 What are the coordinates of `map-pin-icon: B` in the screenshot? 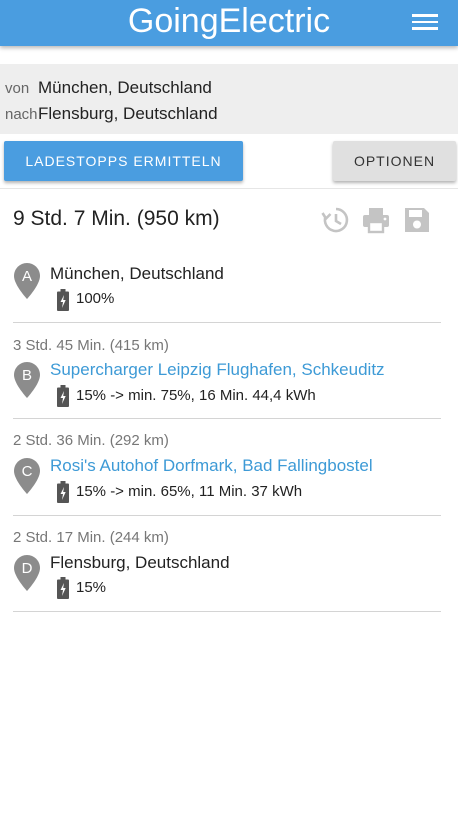 It's located at (27, 380).